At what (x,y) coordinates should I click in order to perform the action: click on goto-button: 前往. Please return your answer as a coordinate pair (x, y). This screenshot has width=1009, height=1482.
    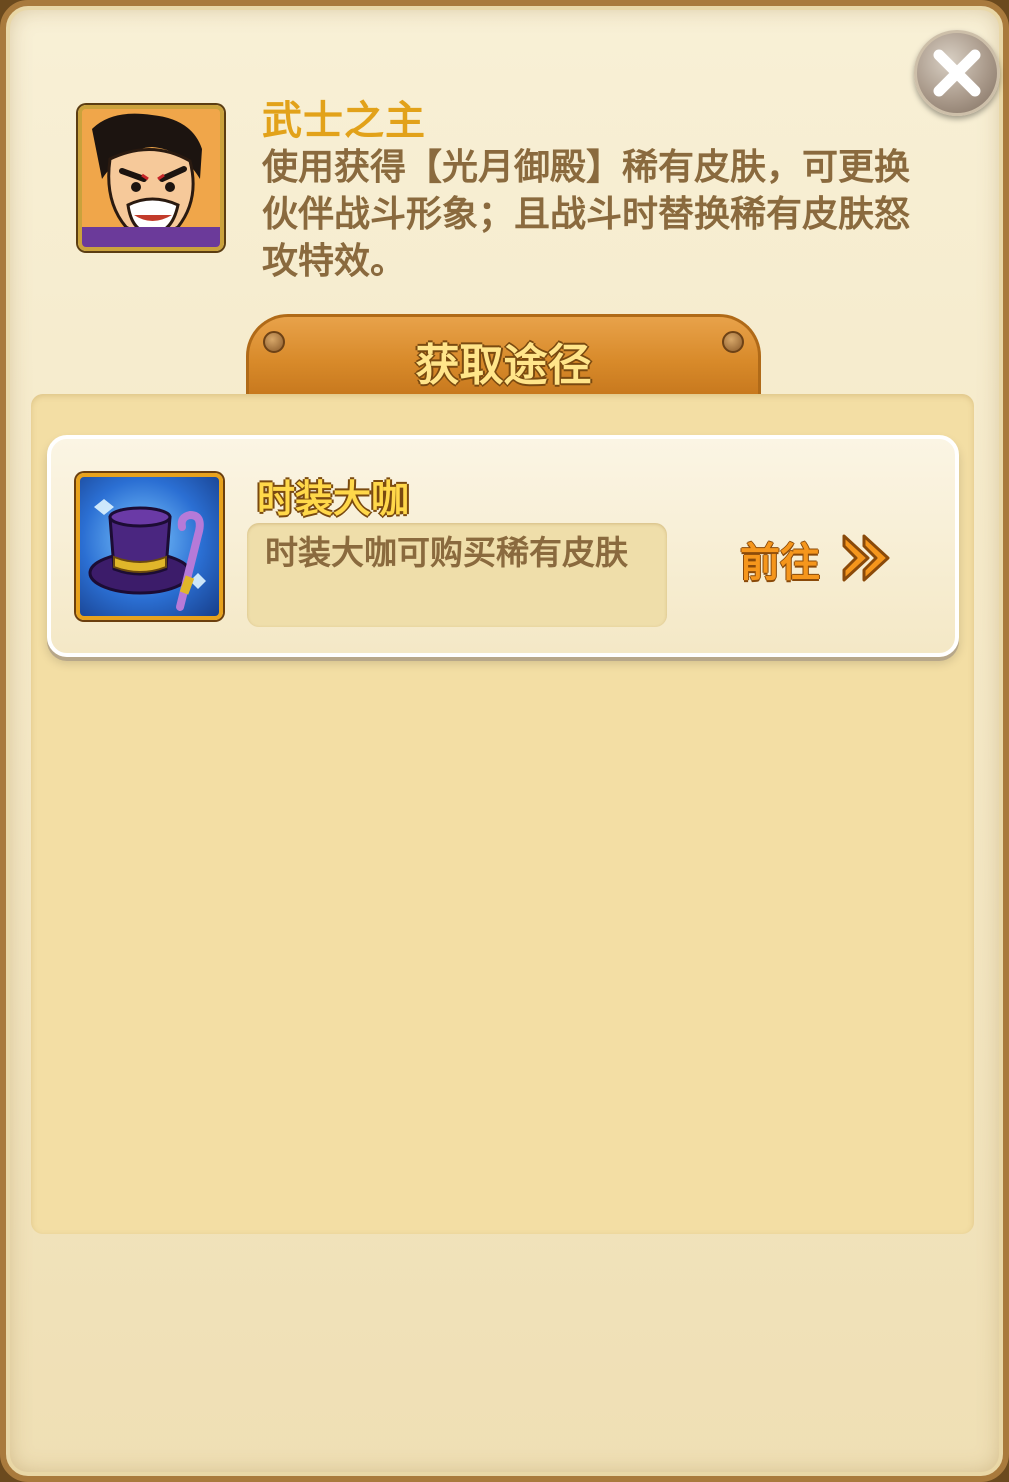
    Looking at the image, I should click on (820, 558).